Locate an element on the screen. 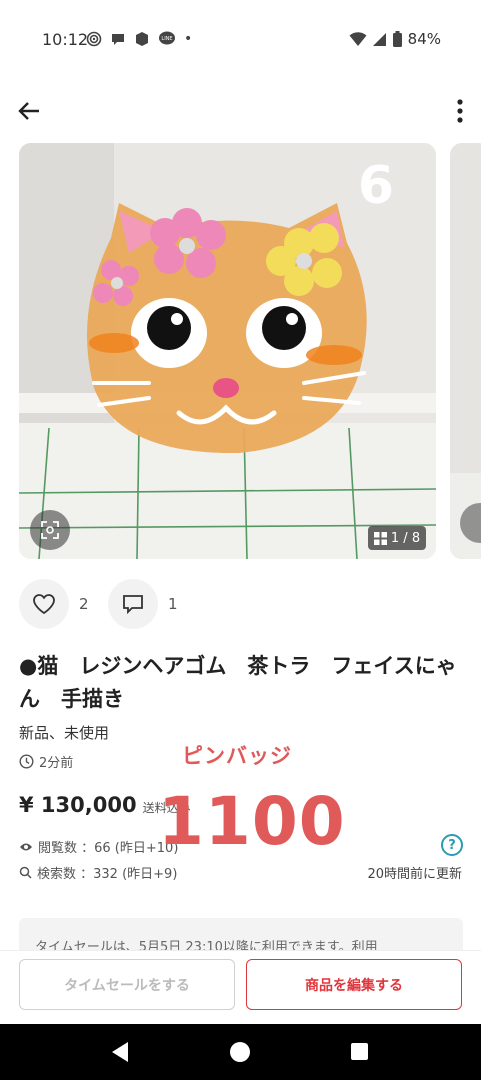 This screenshot has width=481, height=1080. comment-button is located at coordinates (133, 604).